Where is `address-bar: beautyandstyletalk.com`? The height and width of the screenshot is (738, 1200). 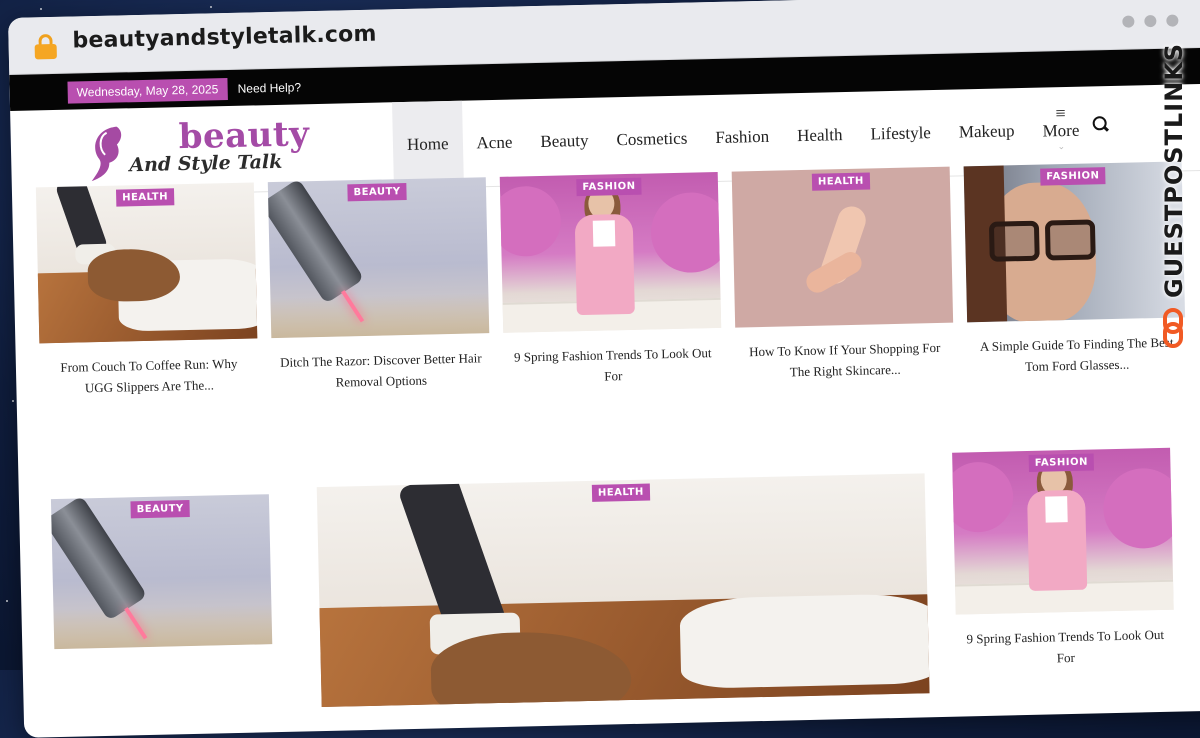 address-bar: beautyandstyletalk.com is located at coordinates (224, 38).